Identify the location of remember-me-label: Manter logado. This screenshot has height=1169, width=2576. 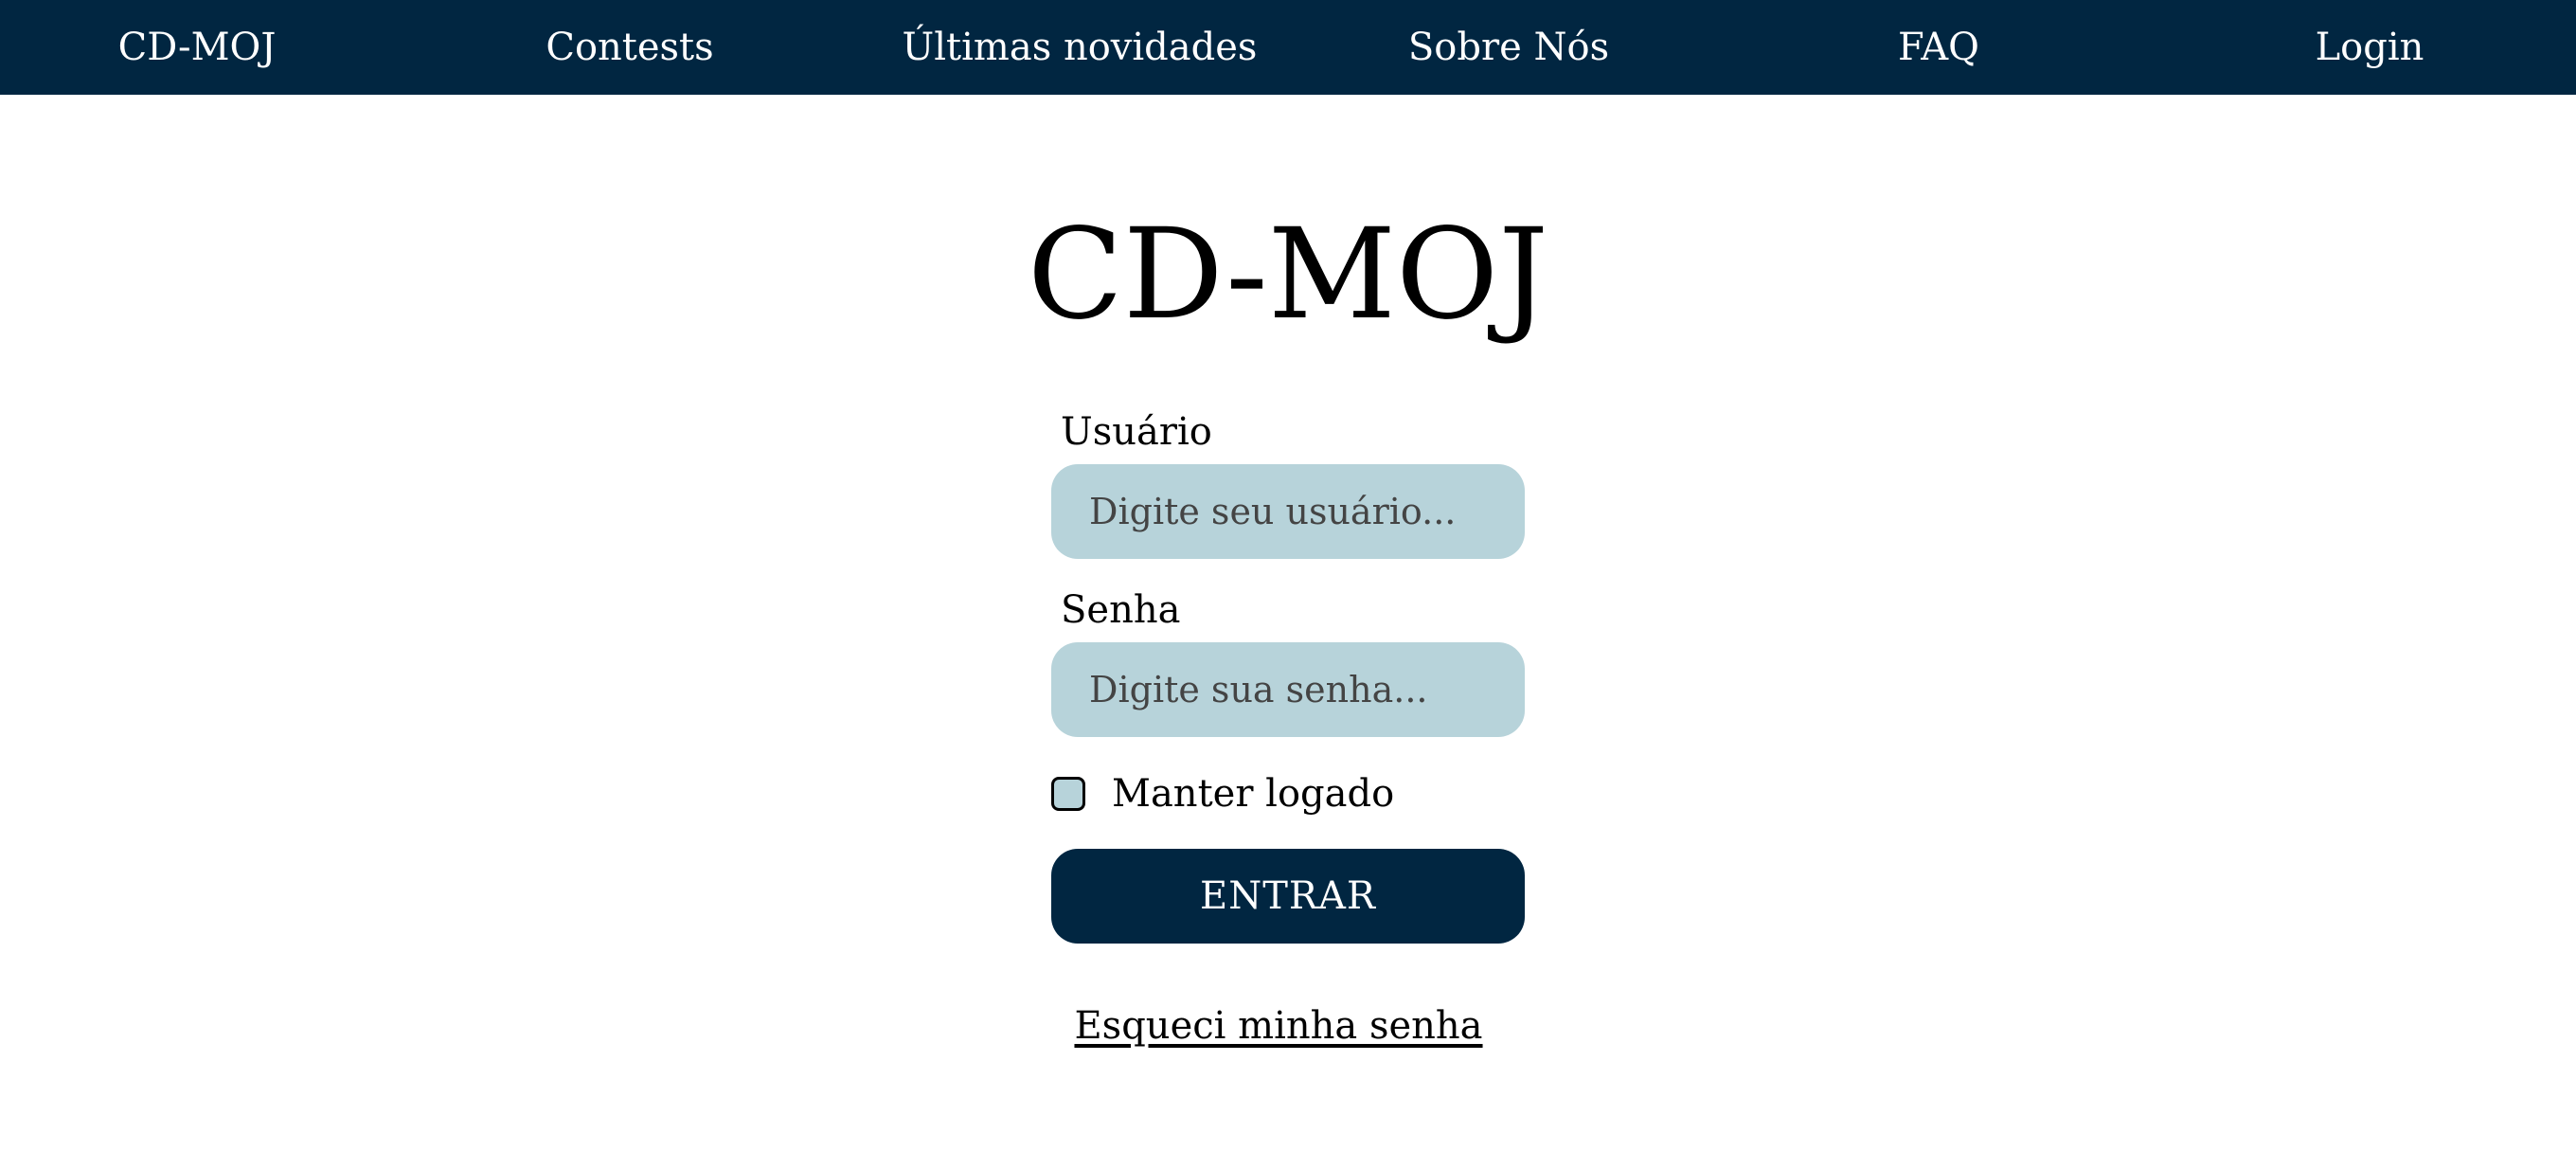
(1253, 793).